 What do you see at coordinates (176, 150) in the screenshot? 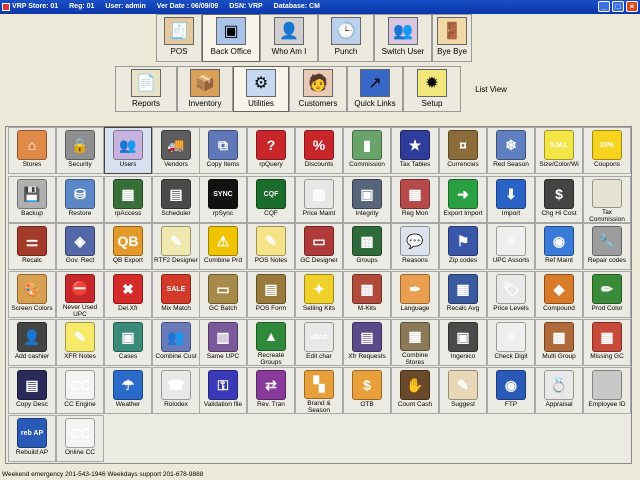
I see `utility-vendors: 🚚 Vendors` at bounding box center [176, 150].